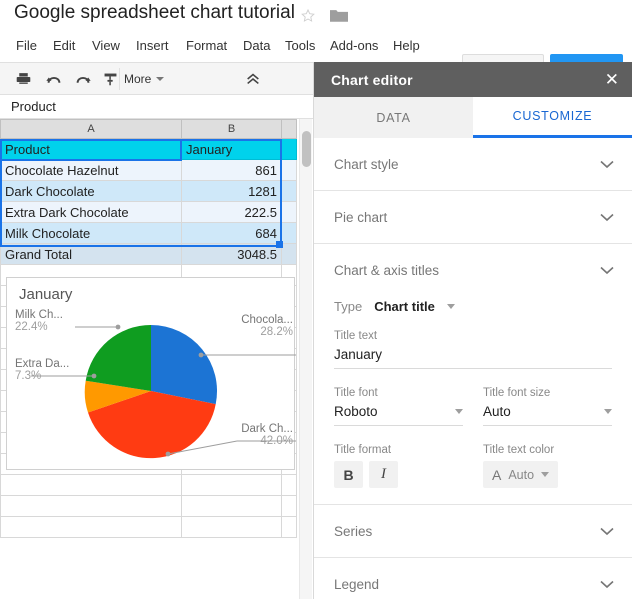 The width and height of the screenshot is (632, 599). I want to click on cell-a19, so click(91, 527).